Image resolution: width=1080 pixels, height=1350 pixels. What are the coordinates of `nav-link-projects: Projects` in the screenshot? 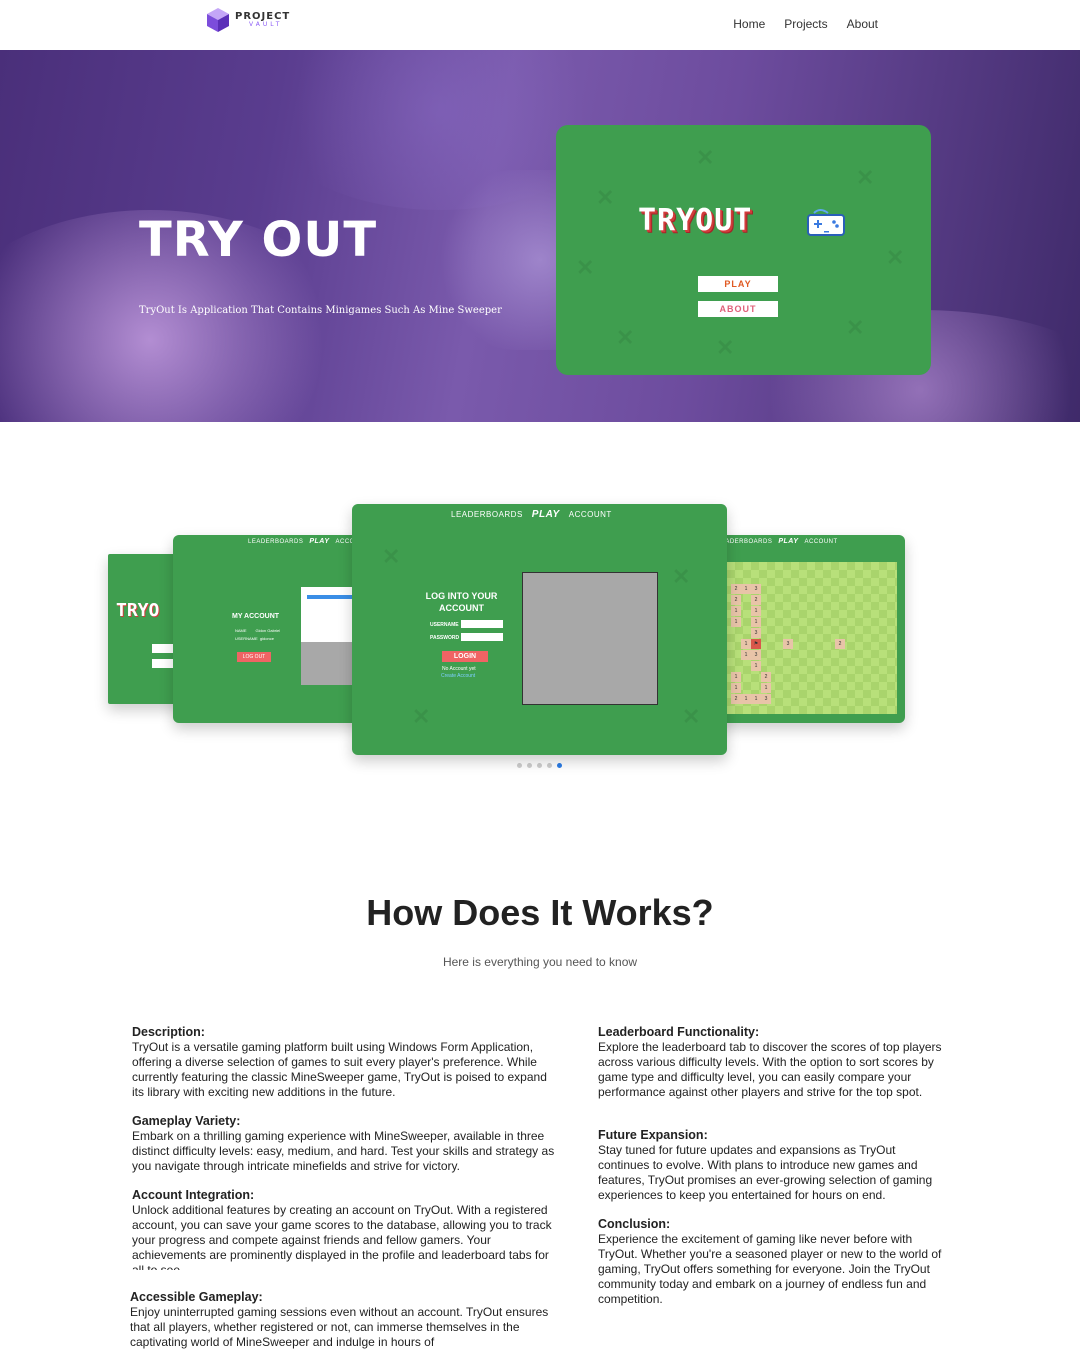 It's located at (805, 24).